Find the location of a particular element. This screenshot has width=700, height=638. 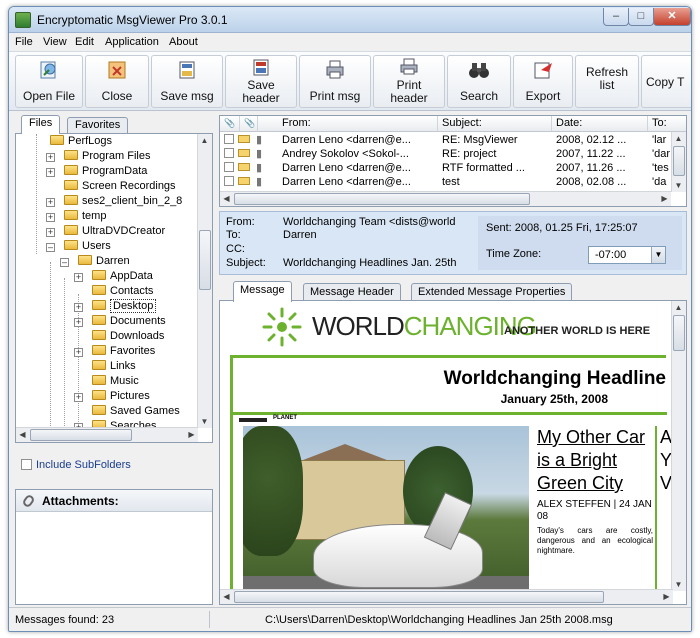

column-header-to: To: is located at coordinates (667, 124).